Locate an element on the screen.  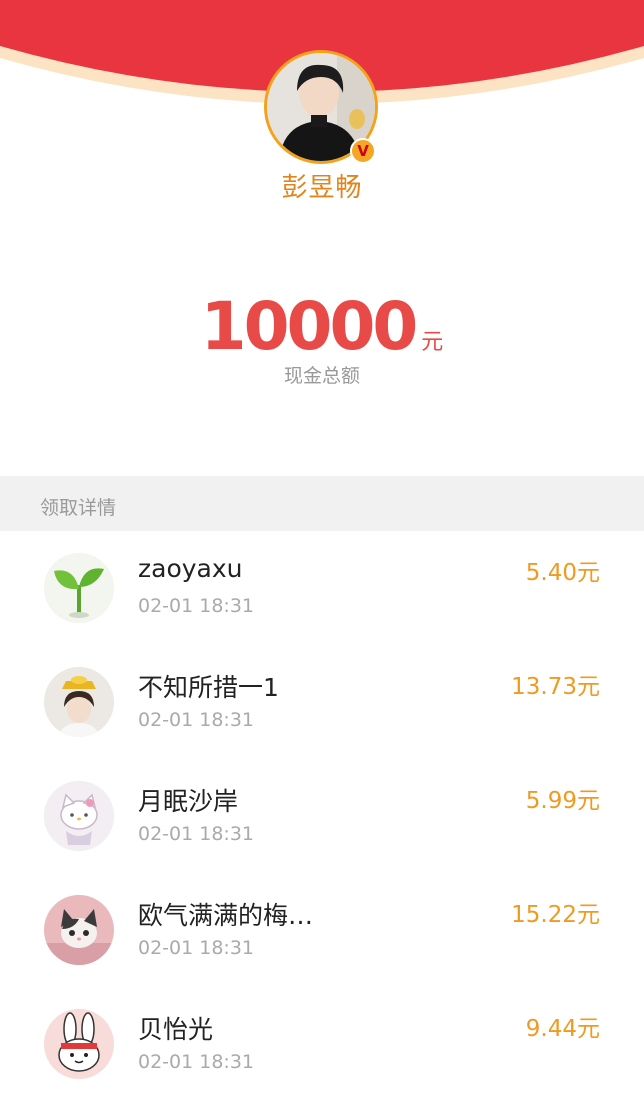
list-item: 月眠沙岸 02-01 18:31 5.99元 is located at coordinates (322, 816).